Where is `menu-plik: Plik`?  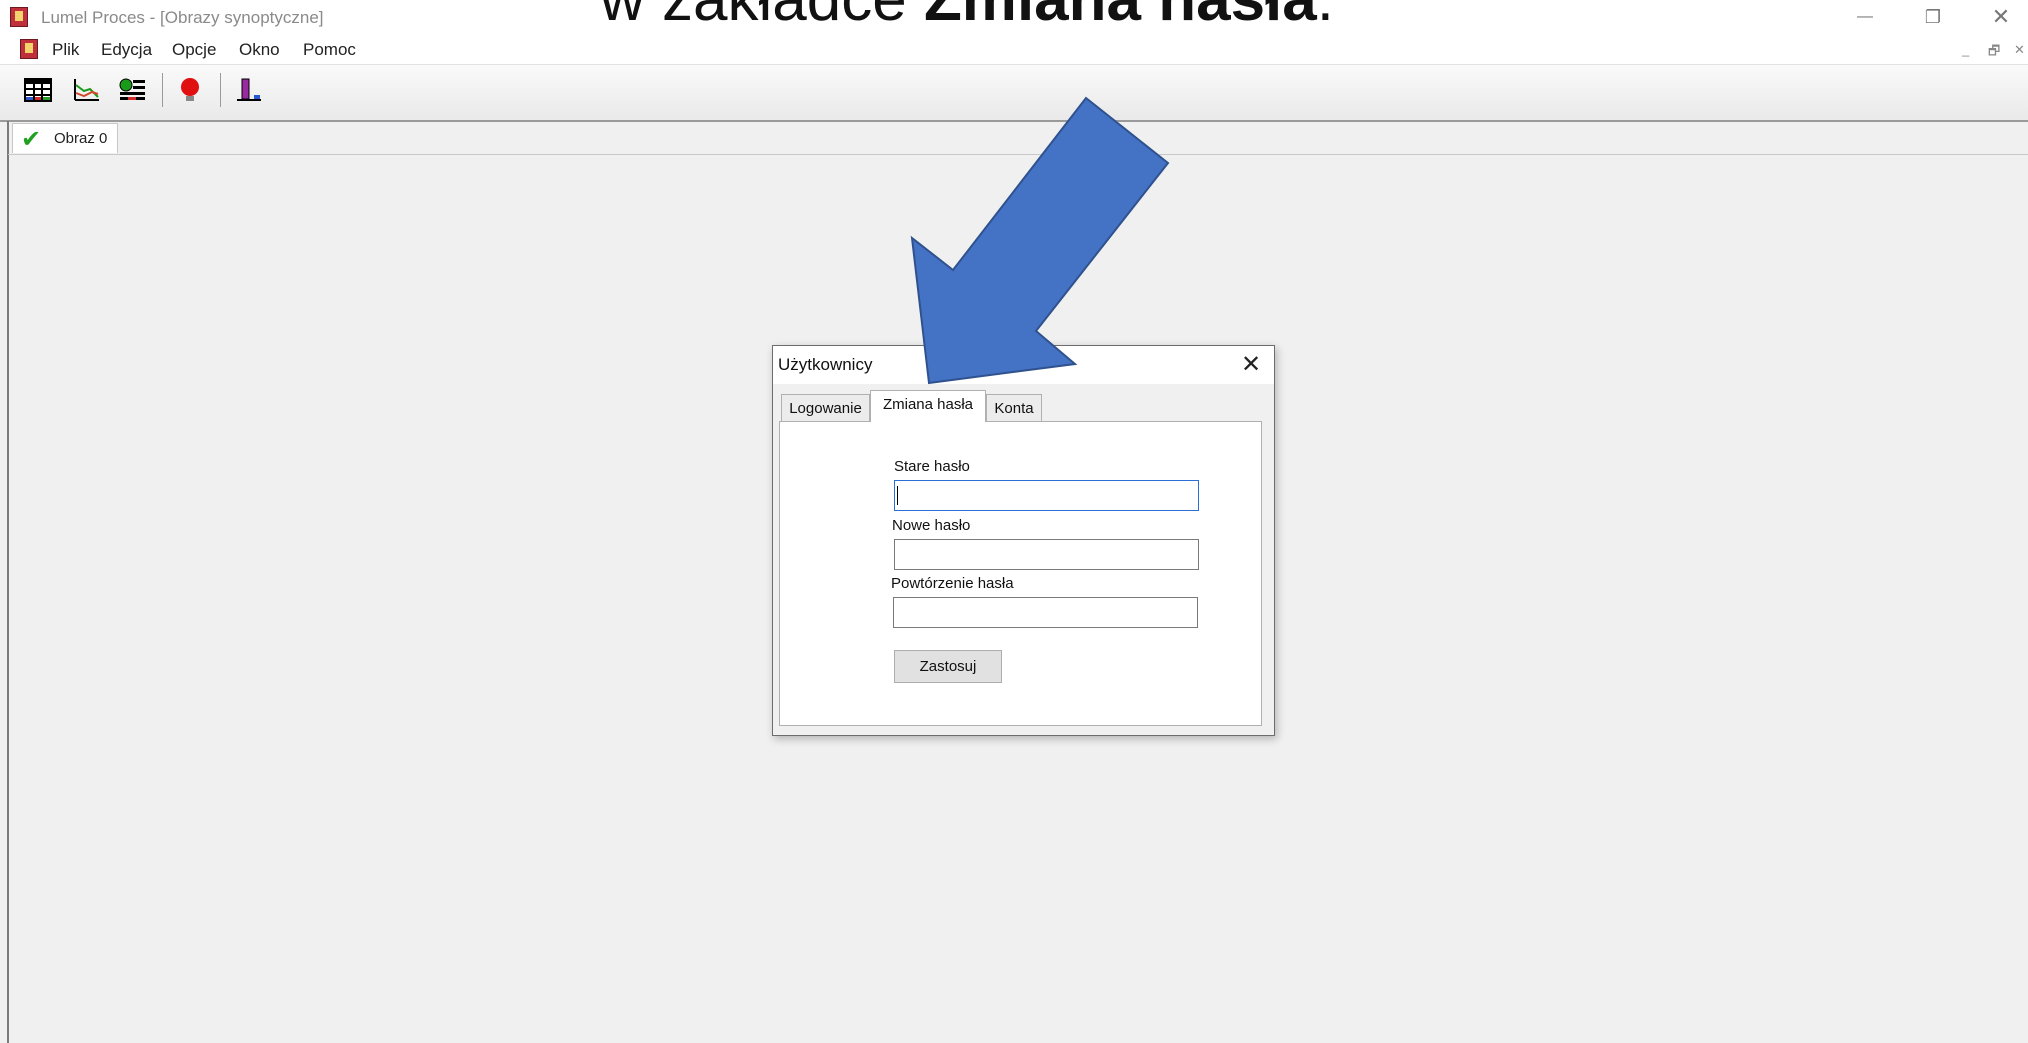 menu-plik: Plik is located at coordinates (65, 50).